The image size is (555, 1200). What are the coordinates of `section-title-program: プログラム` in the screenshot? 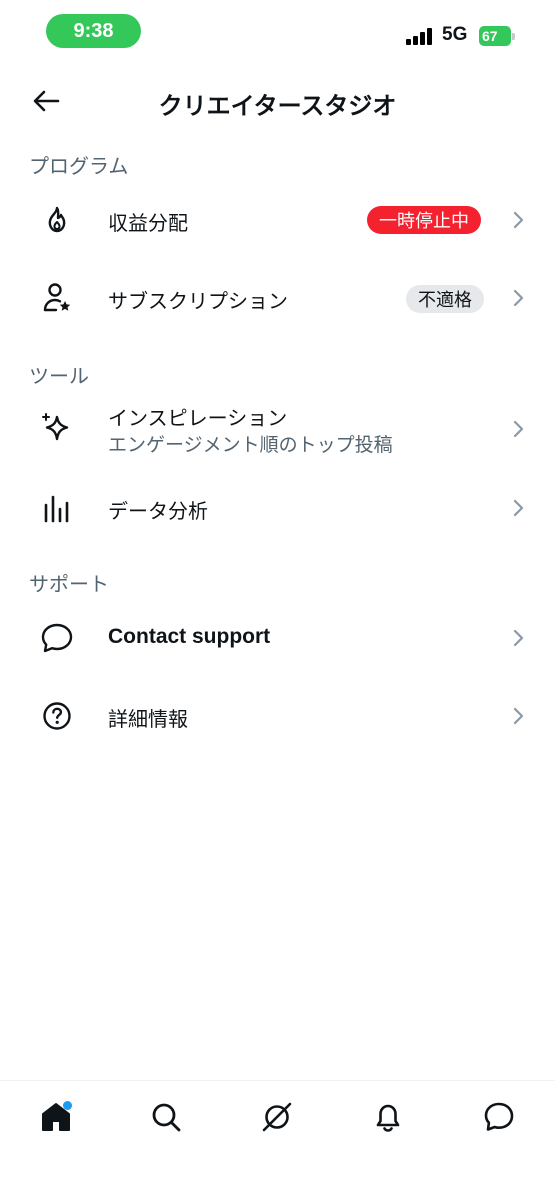 It's located at (79, 166).